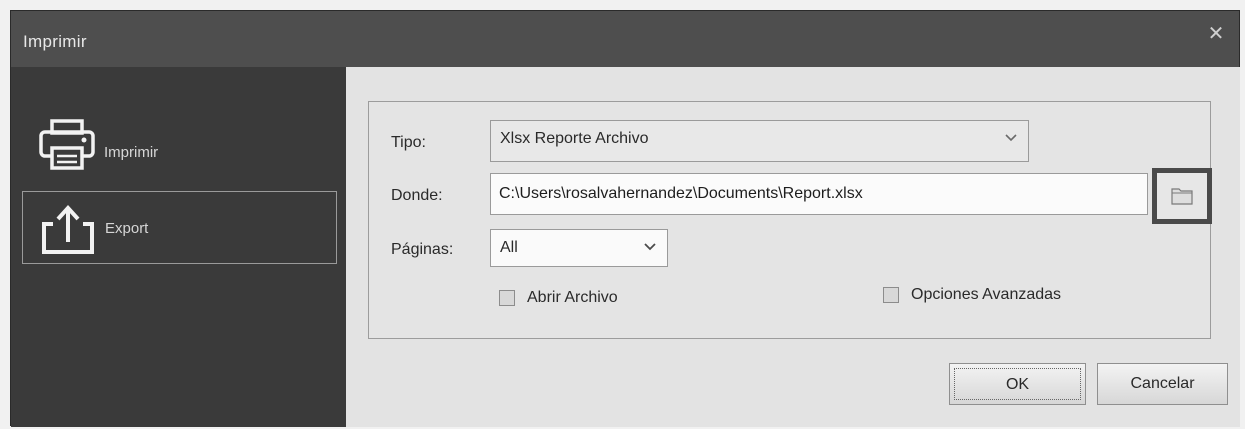 This screenshot has width=1245, height=429. Describe the element at coordinates (579, 248) in the screenshot. I see `paginas-select: All` at that location.